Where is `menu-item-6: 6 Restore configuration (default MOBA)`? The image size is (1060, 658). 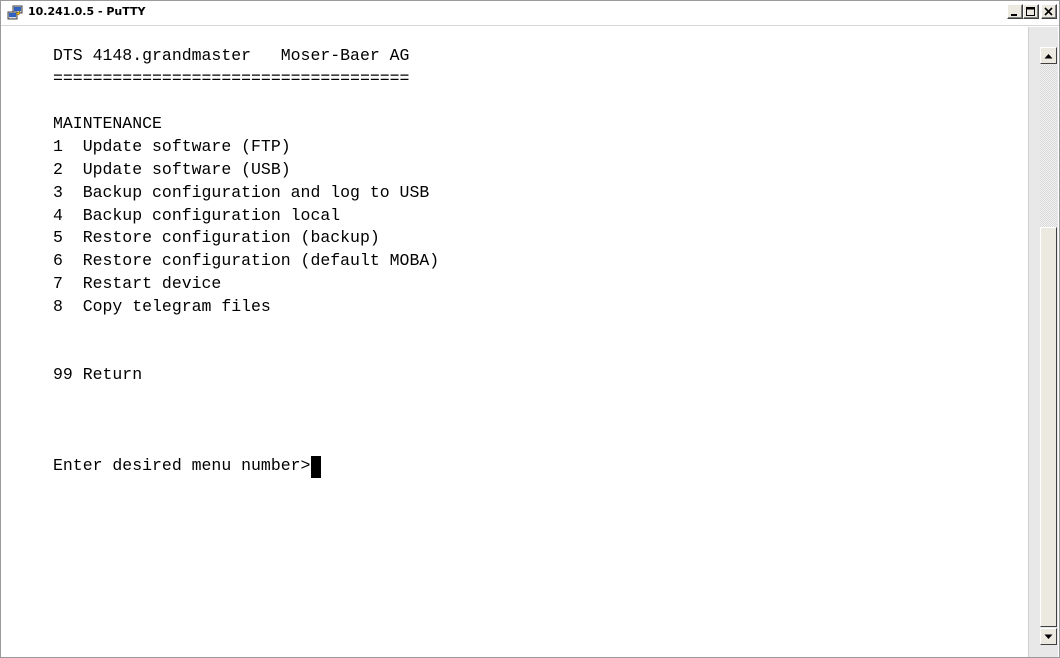
menu-item-6: 6 Restore configuration (default MOBA) is located at coordinates (246, 261).